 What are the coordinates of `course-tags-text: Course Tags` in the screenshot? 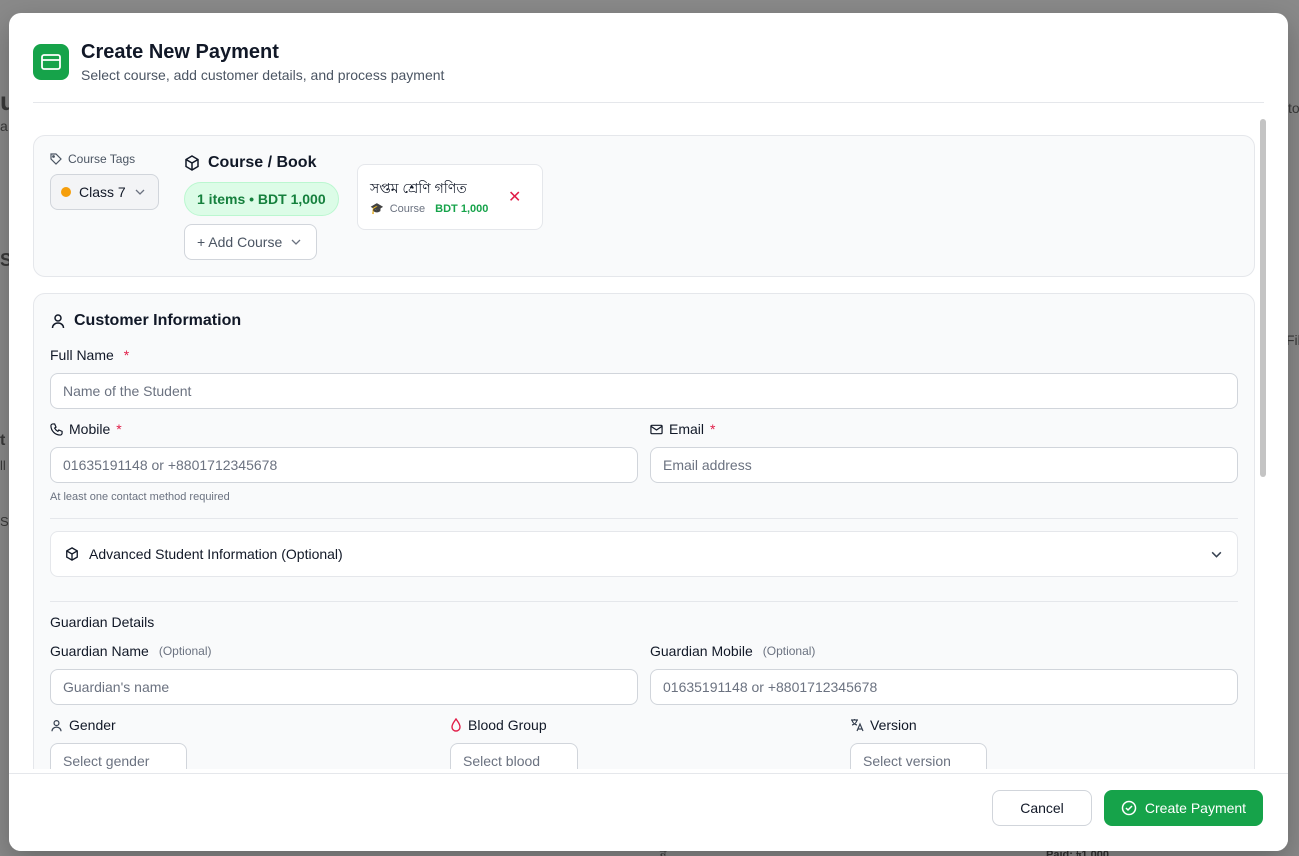 It's located at (102, 159).